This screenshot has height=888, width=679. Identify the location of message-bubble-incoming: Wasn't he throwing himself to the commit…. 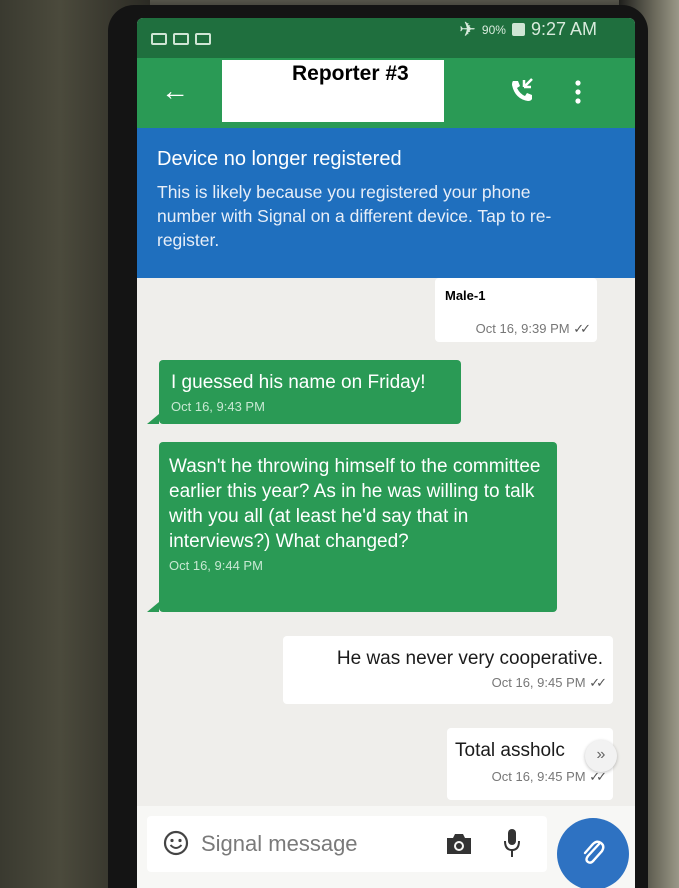
(358, 527).